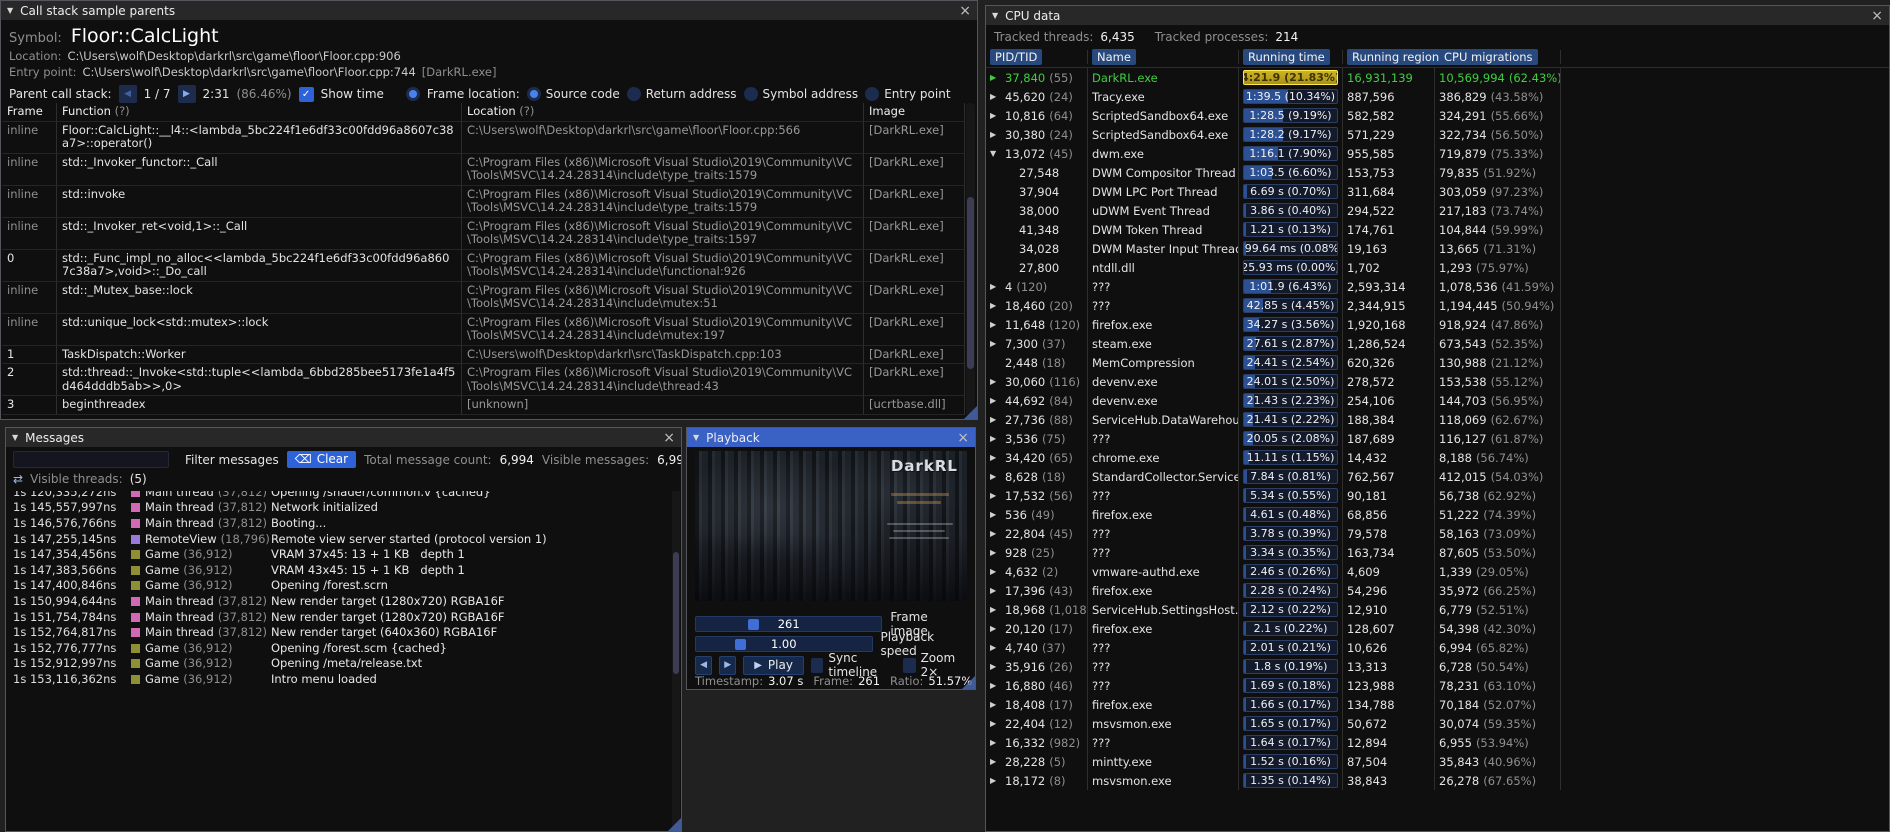  I want to click on playback-titlebar: ▼ Playback ×, so click(831, 437).